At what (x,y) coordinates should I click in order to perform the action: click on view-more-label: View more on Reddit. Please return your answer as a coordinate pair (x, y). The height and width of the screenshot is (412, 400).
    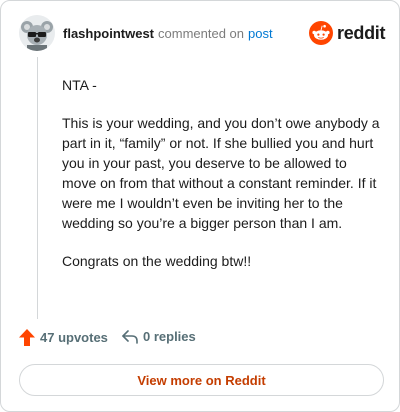
    Looking at the image, I should click on (201, 380).